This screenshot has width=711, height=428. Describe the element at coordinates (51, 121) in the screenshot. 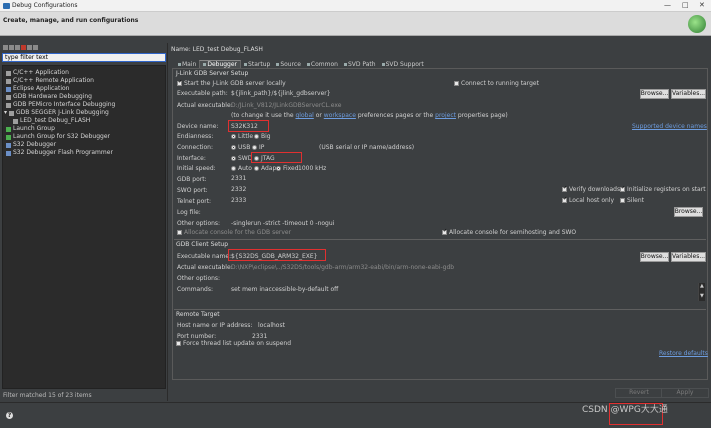

I see `tree-item-selected: LED_test Debug_FLASH` at that location.